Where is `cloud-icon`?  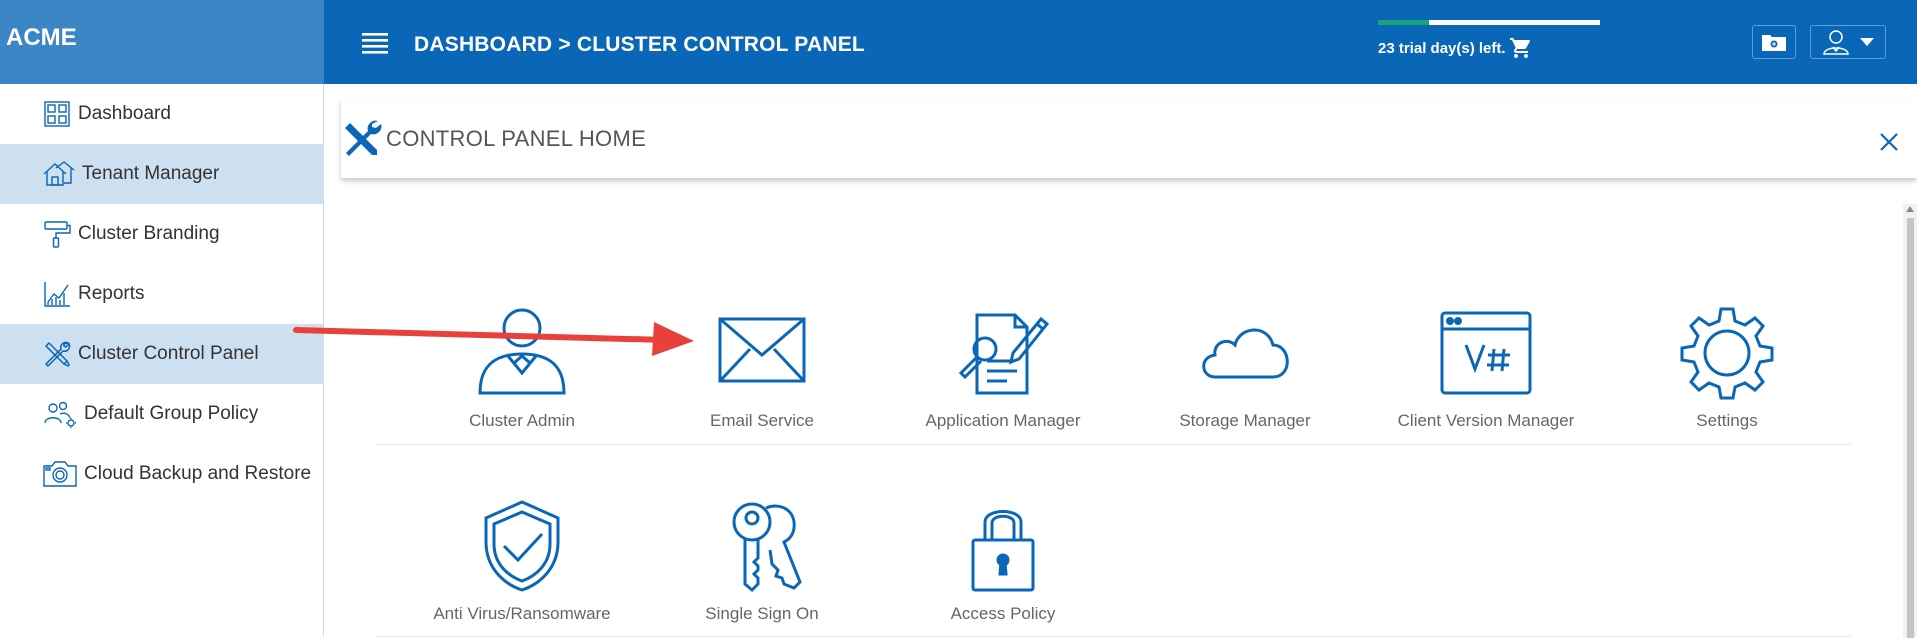
cloud-icon is located at coordinates (1245, 353).